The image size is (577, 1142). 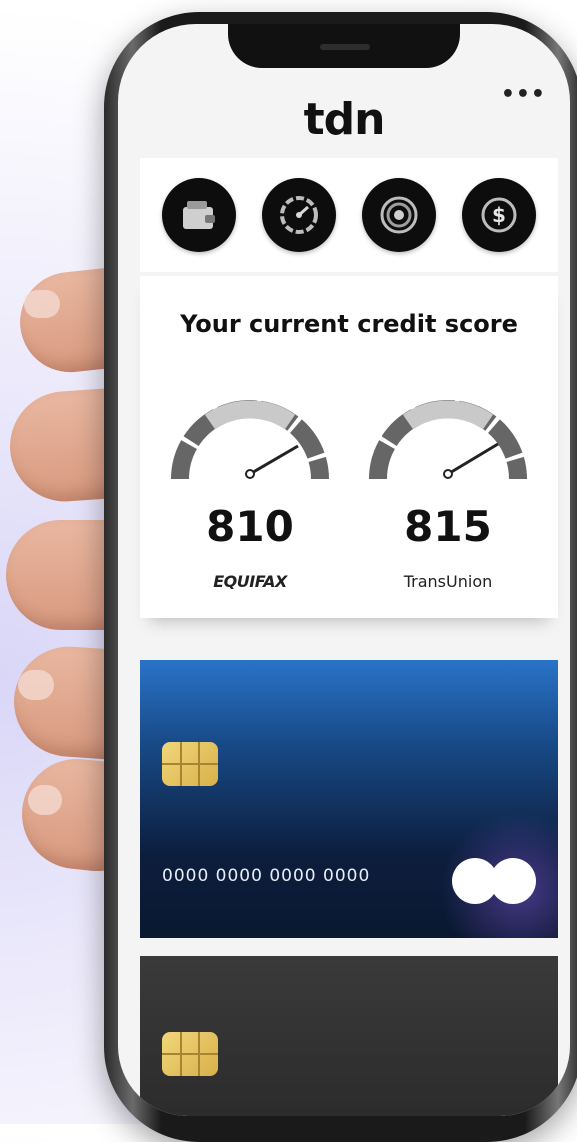 What do you see at coordinates (399, 215) in the screenshot?
I see `target-icon` at bounding box center [399, 215].